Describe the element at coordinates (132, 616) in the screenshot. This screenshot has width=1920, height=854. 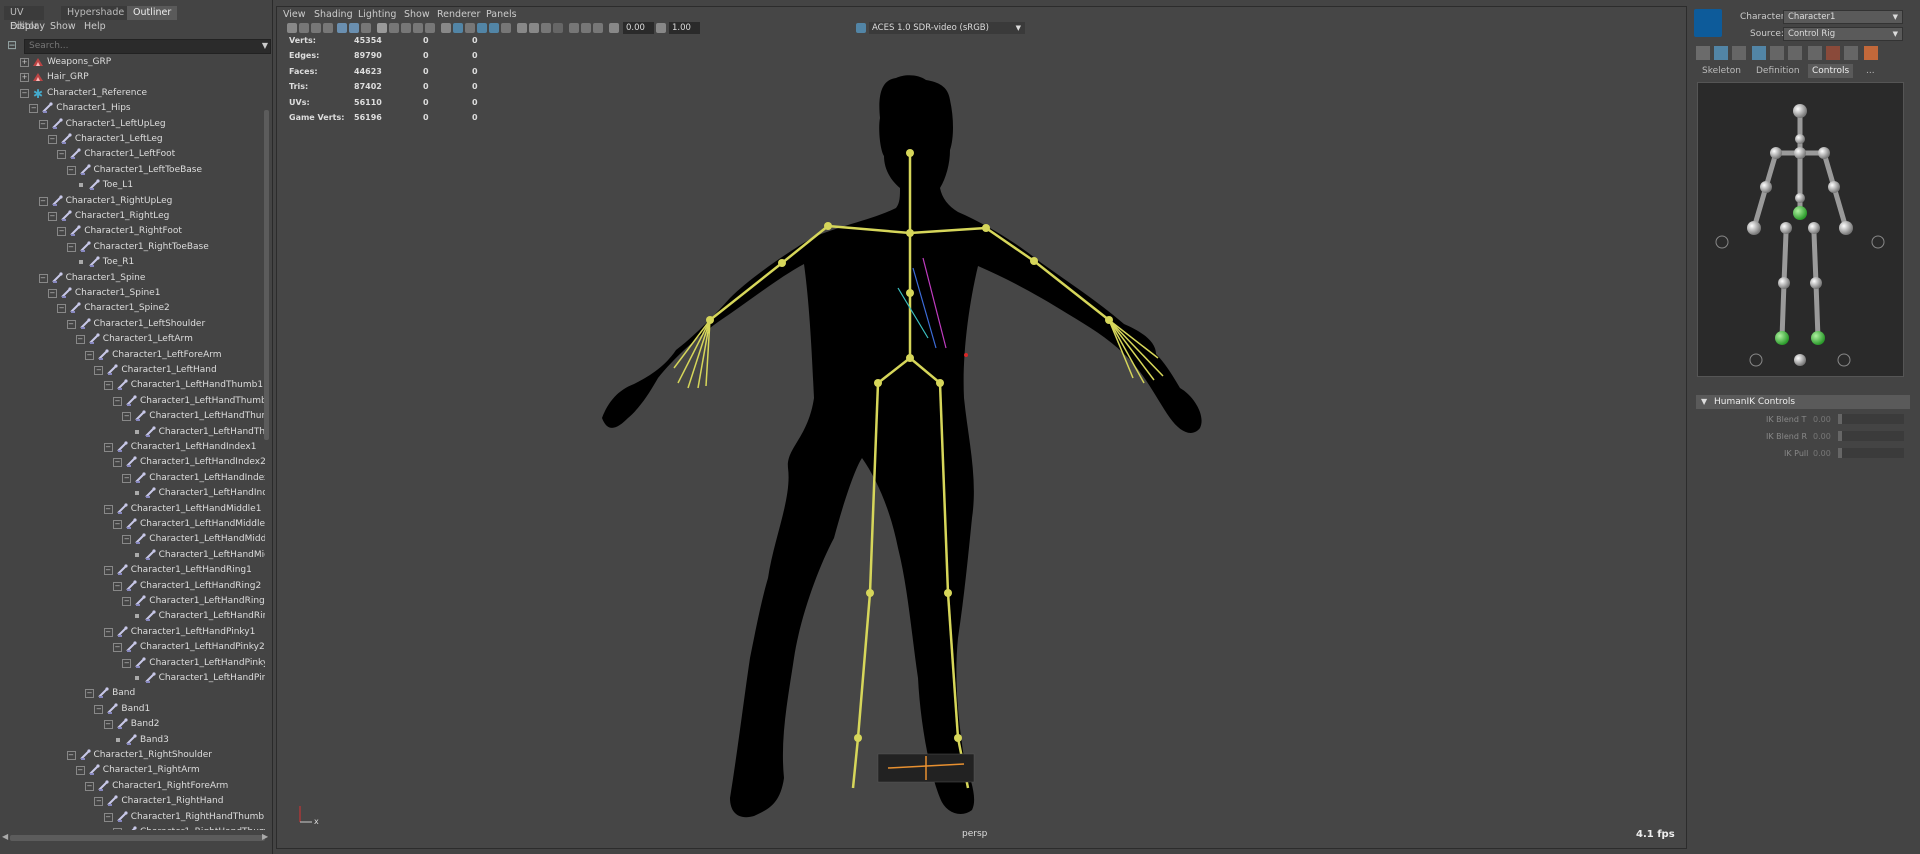
I see `tree-row: Character1_LeftHandRing4` at that location.